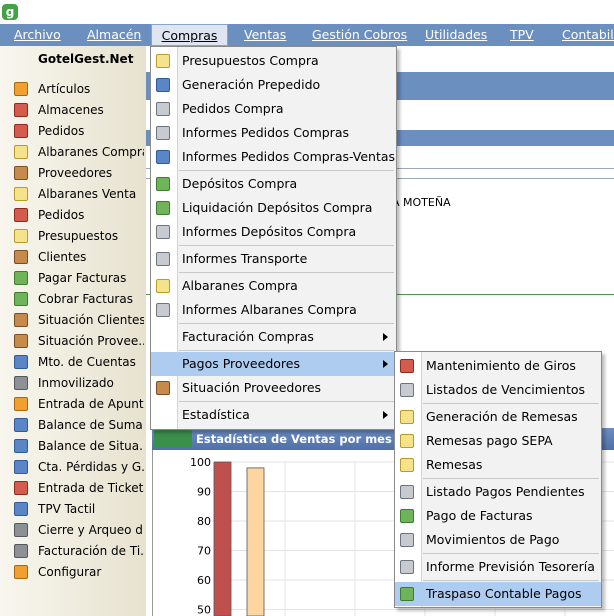 The width and height of the screenshot is (614, 616). I want to click on menu-item: Generación Prepedido, so click(273, 85).